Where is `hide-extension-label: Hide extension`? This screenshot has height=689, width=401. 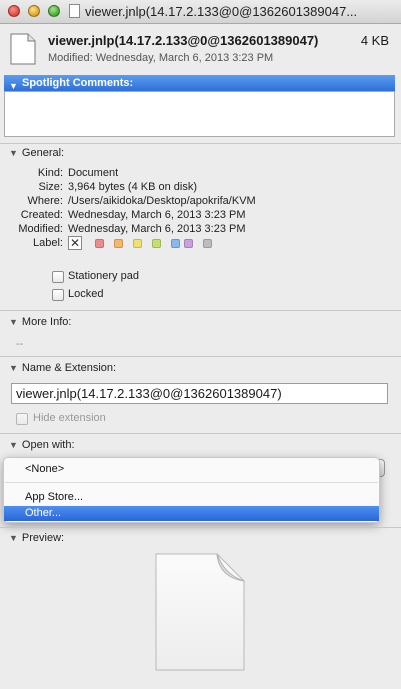 hide-extension-label: Hide extension is located at coordinates (69, 418).